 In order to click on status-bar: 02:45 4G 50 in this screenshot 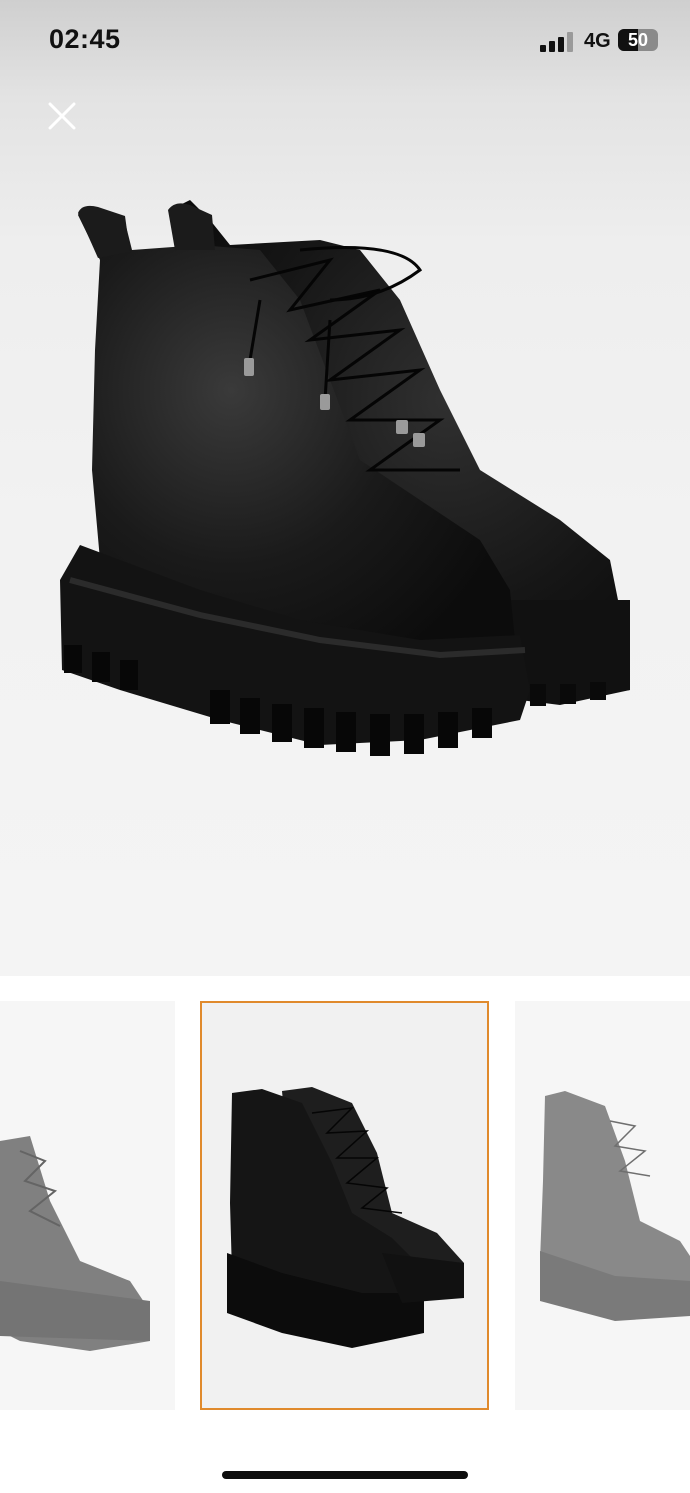, I will do `click(345, 42)`.